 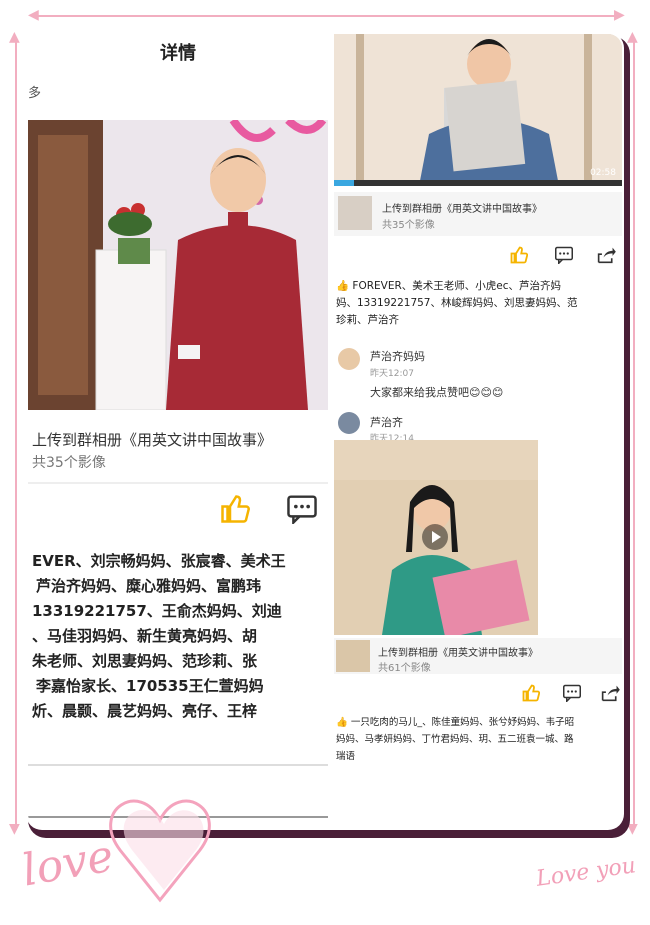 What do you see at coordinates (586, 872) in the screenshot?
I see `love-you-text: Love you` at bounding box center [586, 872].